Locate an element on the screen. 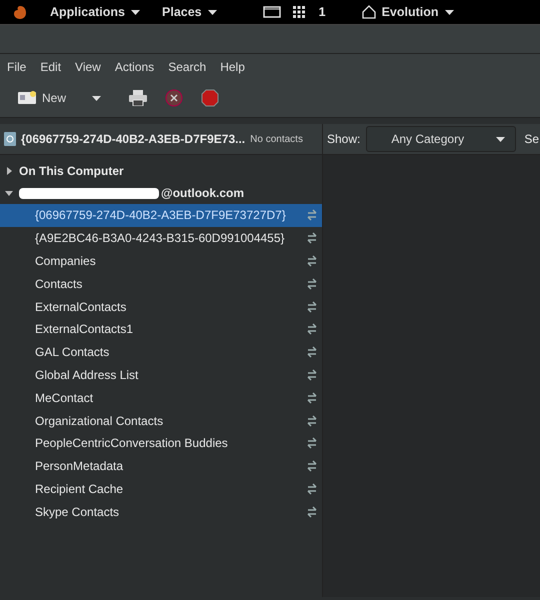 The image size is (540, 600). item-label: Contacts is located at coordinates (58, 283).